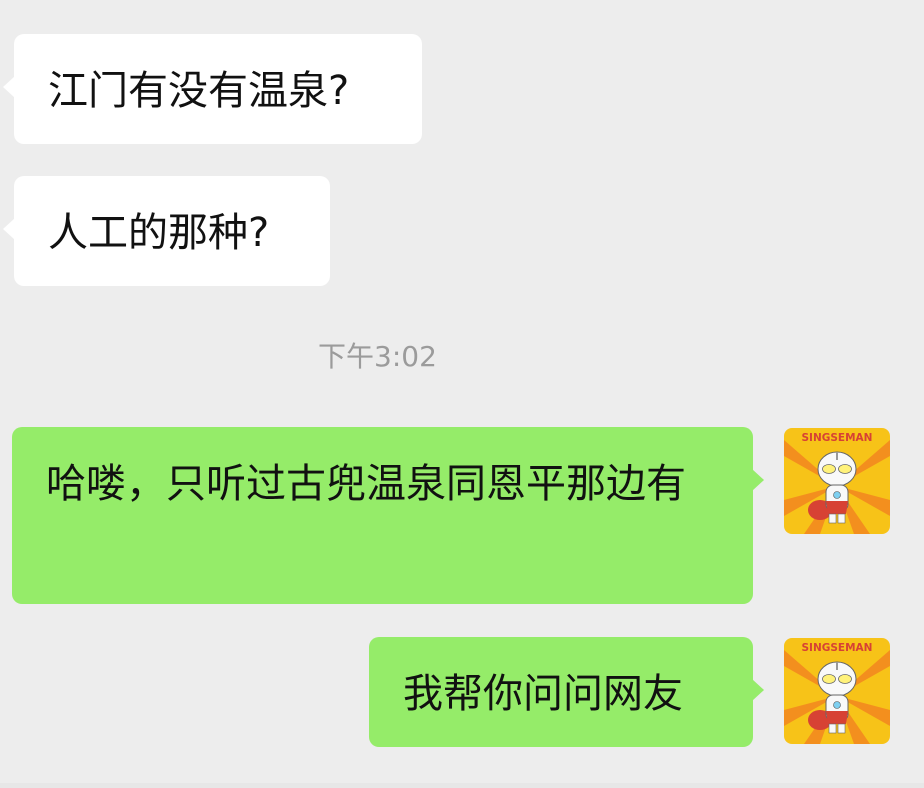  What do you see at coordinates (543, 694) in the screenshot?
I see `message-text: 我帮你问问网友` at bounding box center [543, 694].